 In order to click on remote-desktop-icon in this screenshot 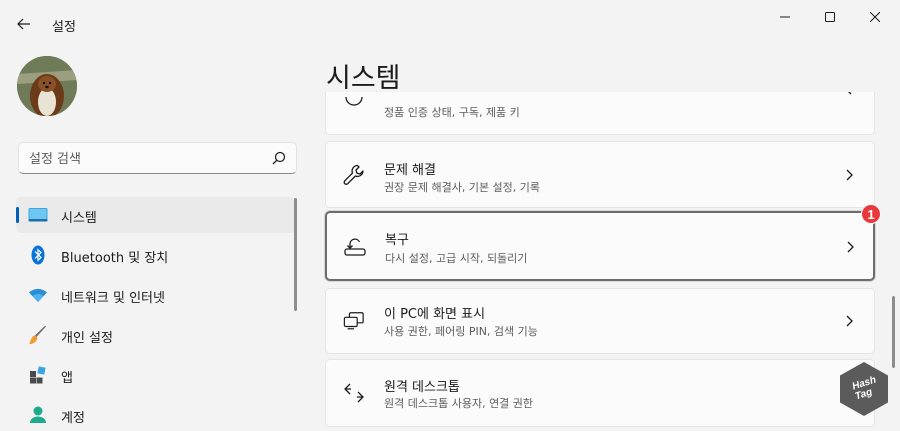, I will do `click(354, 393)`.